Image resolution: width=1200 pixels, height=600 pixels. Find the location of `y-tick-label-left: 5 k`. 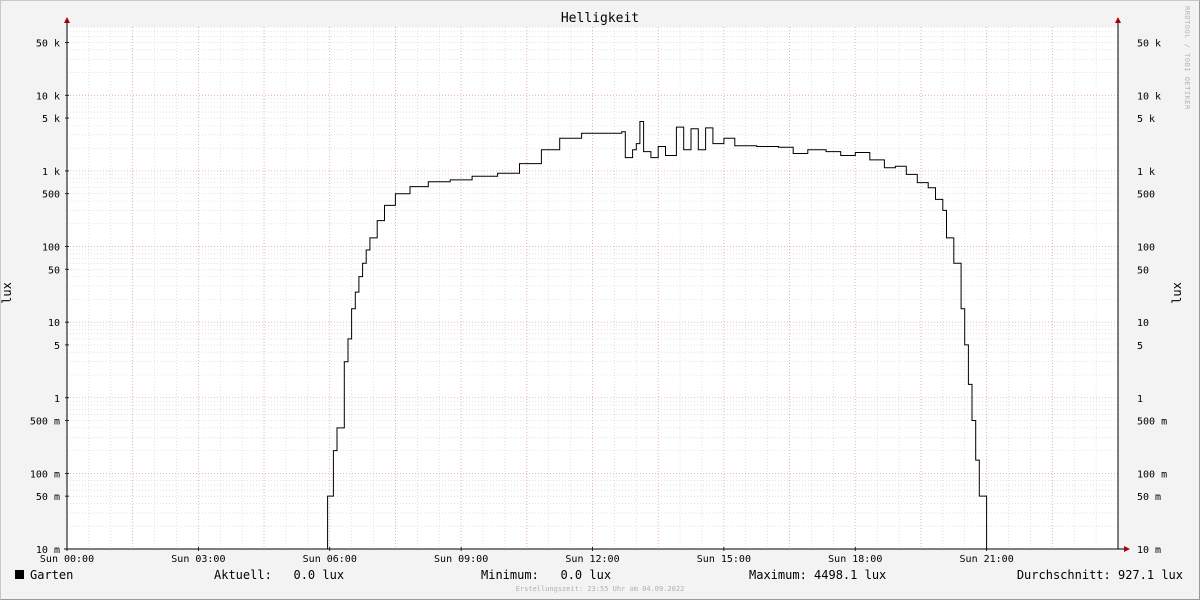

y-tick-label-left: 5 k is located at coordinates (51, 119).